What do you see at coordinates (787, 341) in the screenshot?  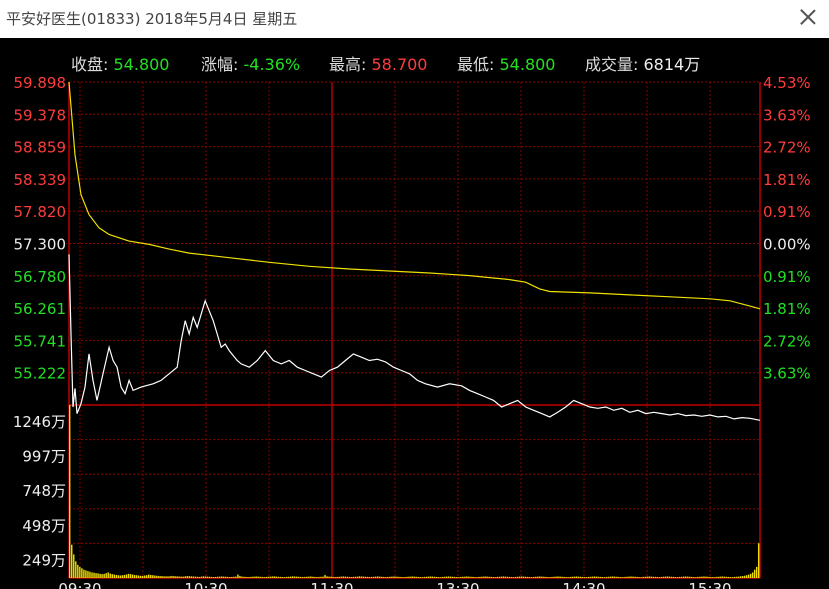 I see `y-axis-right-tick: 2.72%` at bounding box center [787, 341].